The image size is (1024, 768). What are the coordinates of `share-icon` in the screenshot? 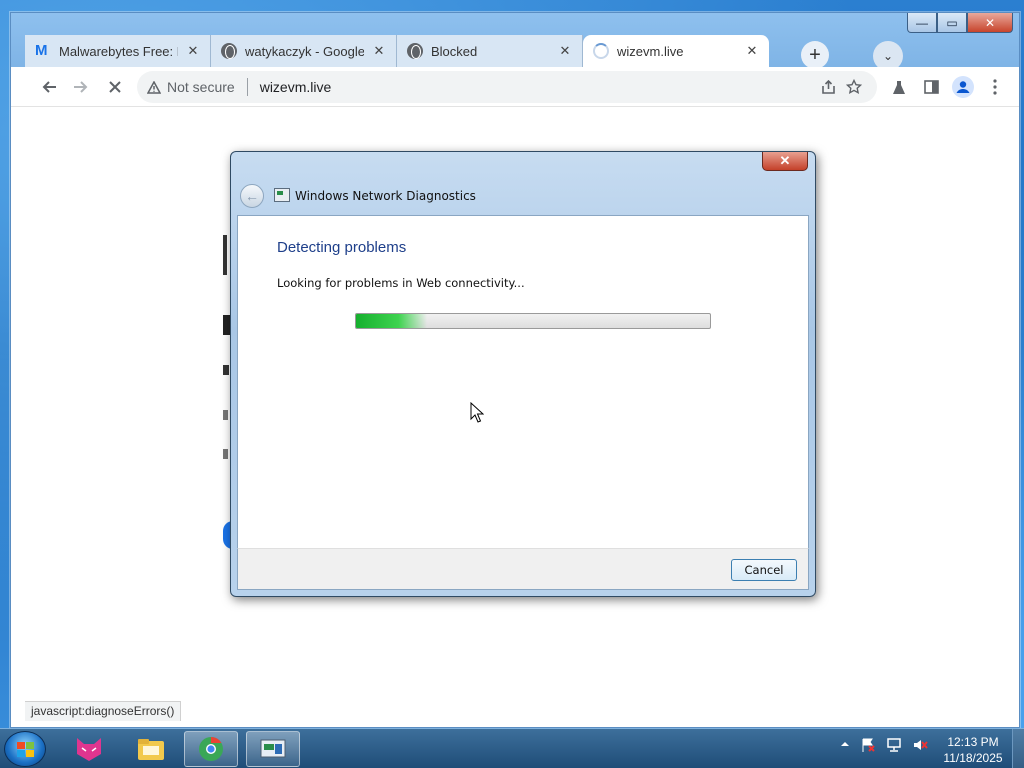 It's located at (828, 87).